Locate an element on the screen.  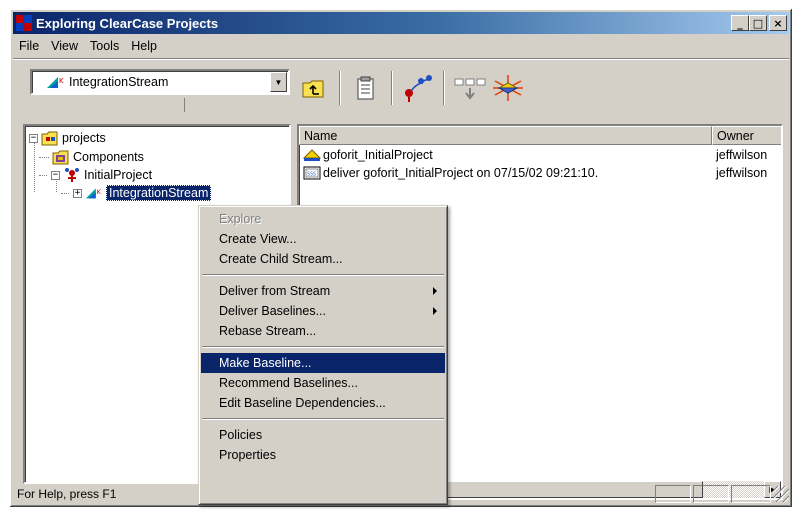
svg-text: SSS is located at coordinates (311, 175).